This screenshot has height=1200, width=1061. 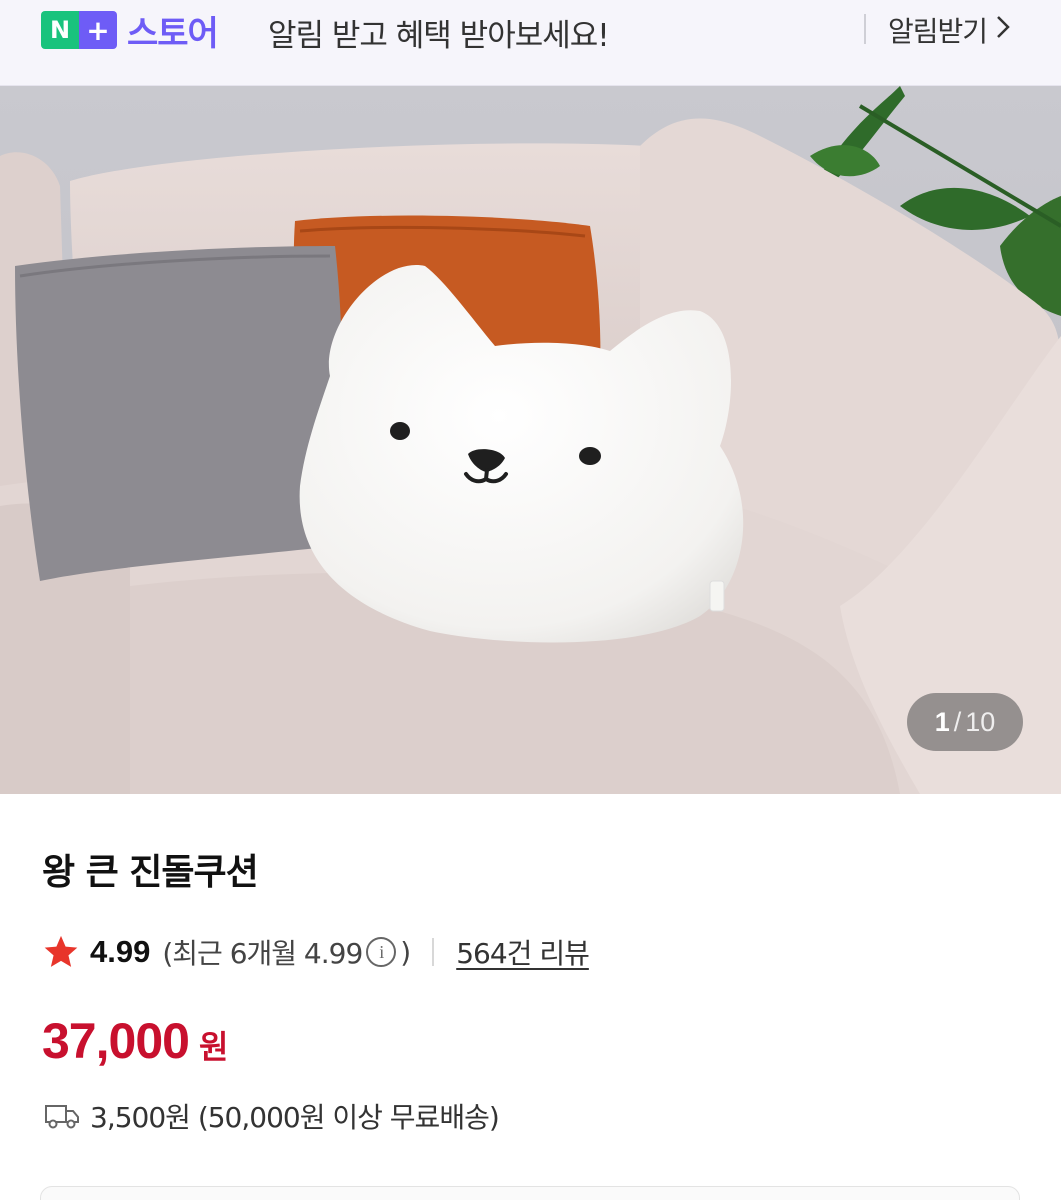 What do you see at coordinates (262, 953) in the screenshot?
I see `recent-rating-text: (최근 6개월 4.99` at bounding box center [262, 953].